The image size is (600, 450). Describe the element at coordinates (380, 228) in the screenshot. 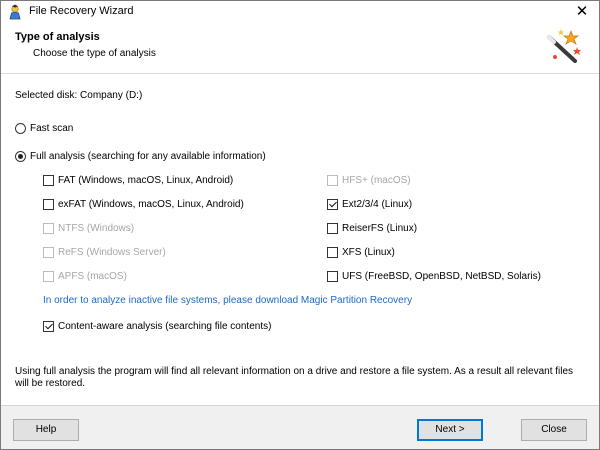

I see `fs-reiserfs-label: ReiserFS (Linux)` at that location.